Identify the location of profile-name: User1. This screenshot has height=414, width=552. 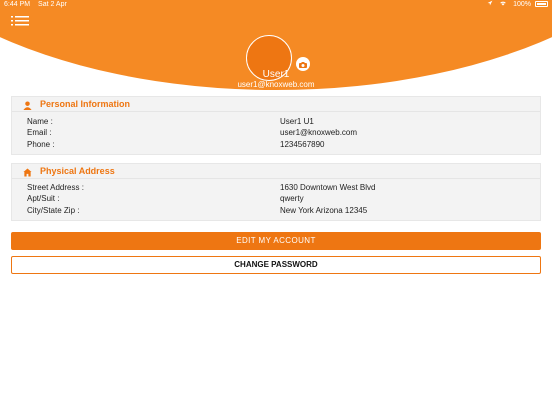
(276, 74).